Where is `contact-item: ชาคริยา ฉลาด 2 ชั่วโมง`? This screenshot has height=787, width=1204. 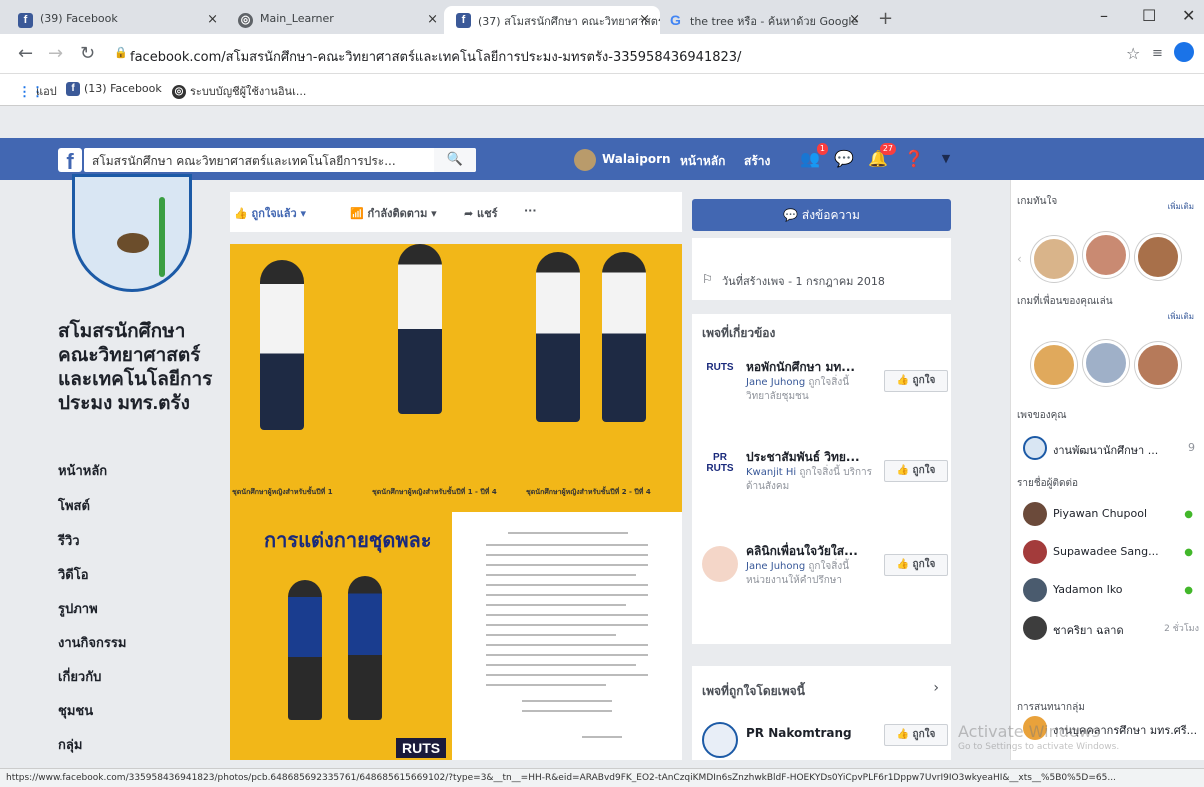
contact-item: ชาคริยา ฉลาด 2 ชั่วโมง is located at coordinates (1111, 629).